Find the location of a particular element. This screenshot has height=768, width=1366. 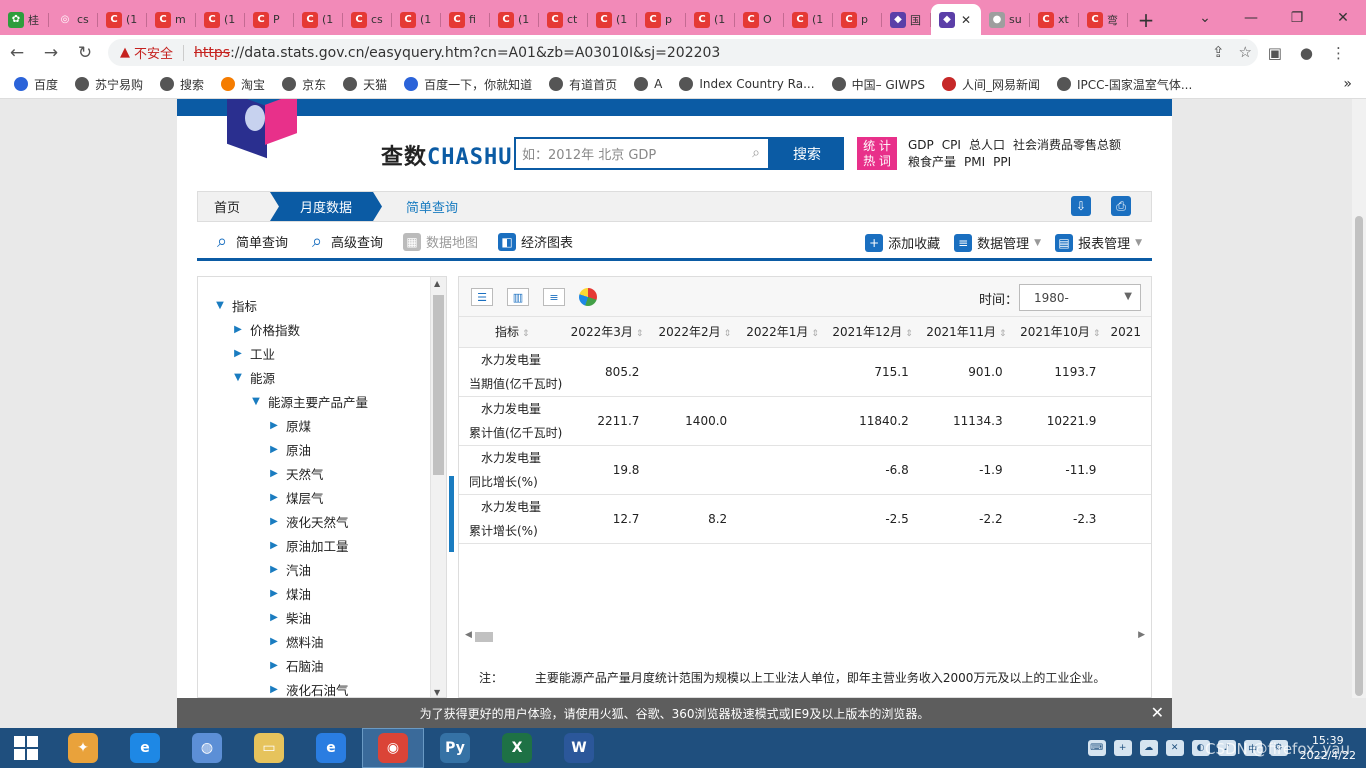

sidebar-icon: ▣ is located at coordinates (1275, 53).